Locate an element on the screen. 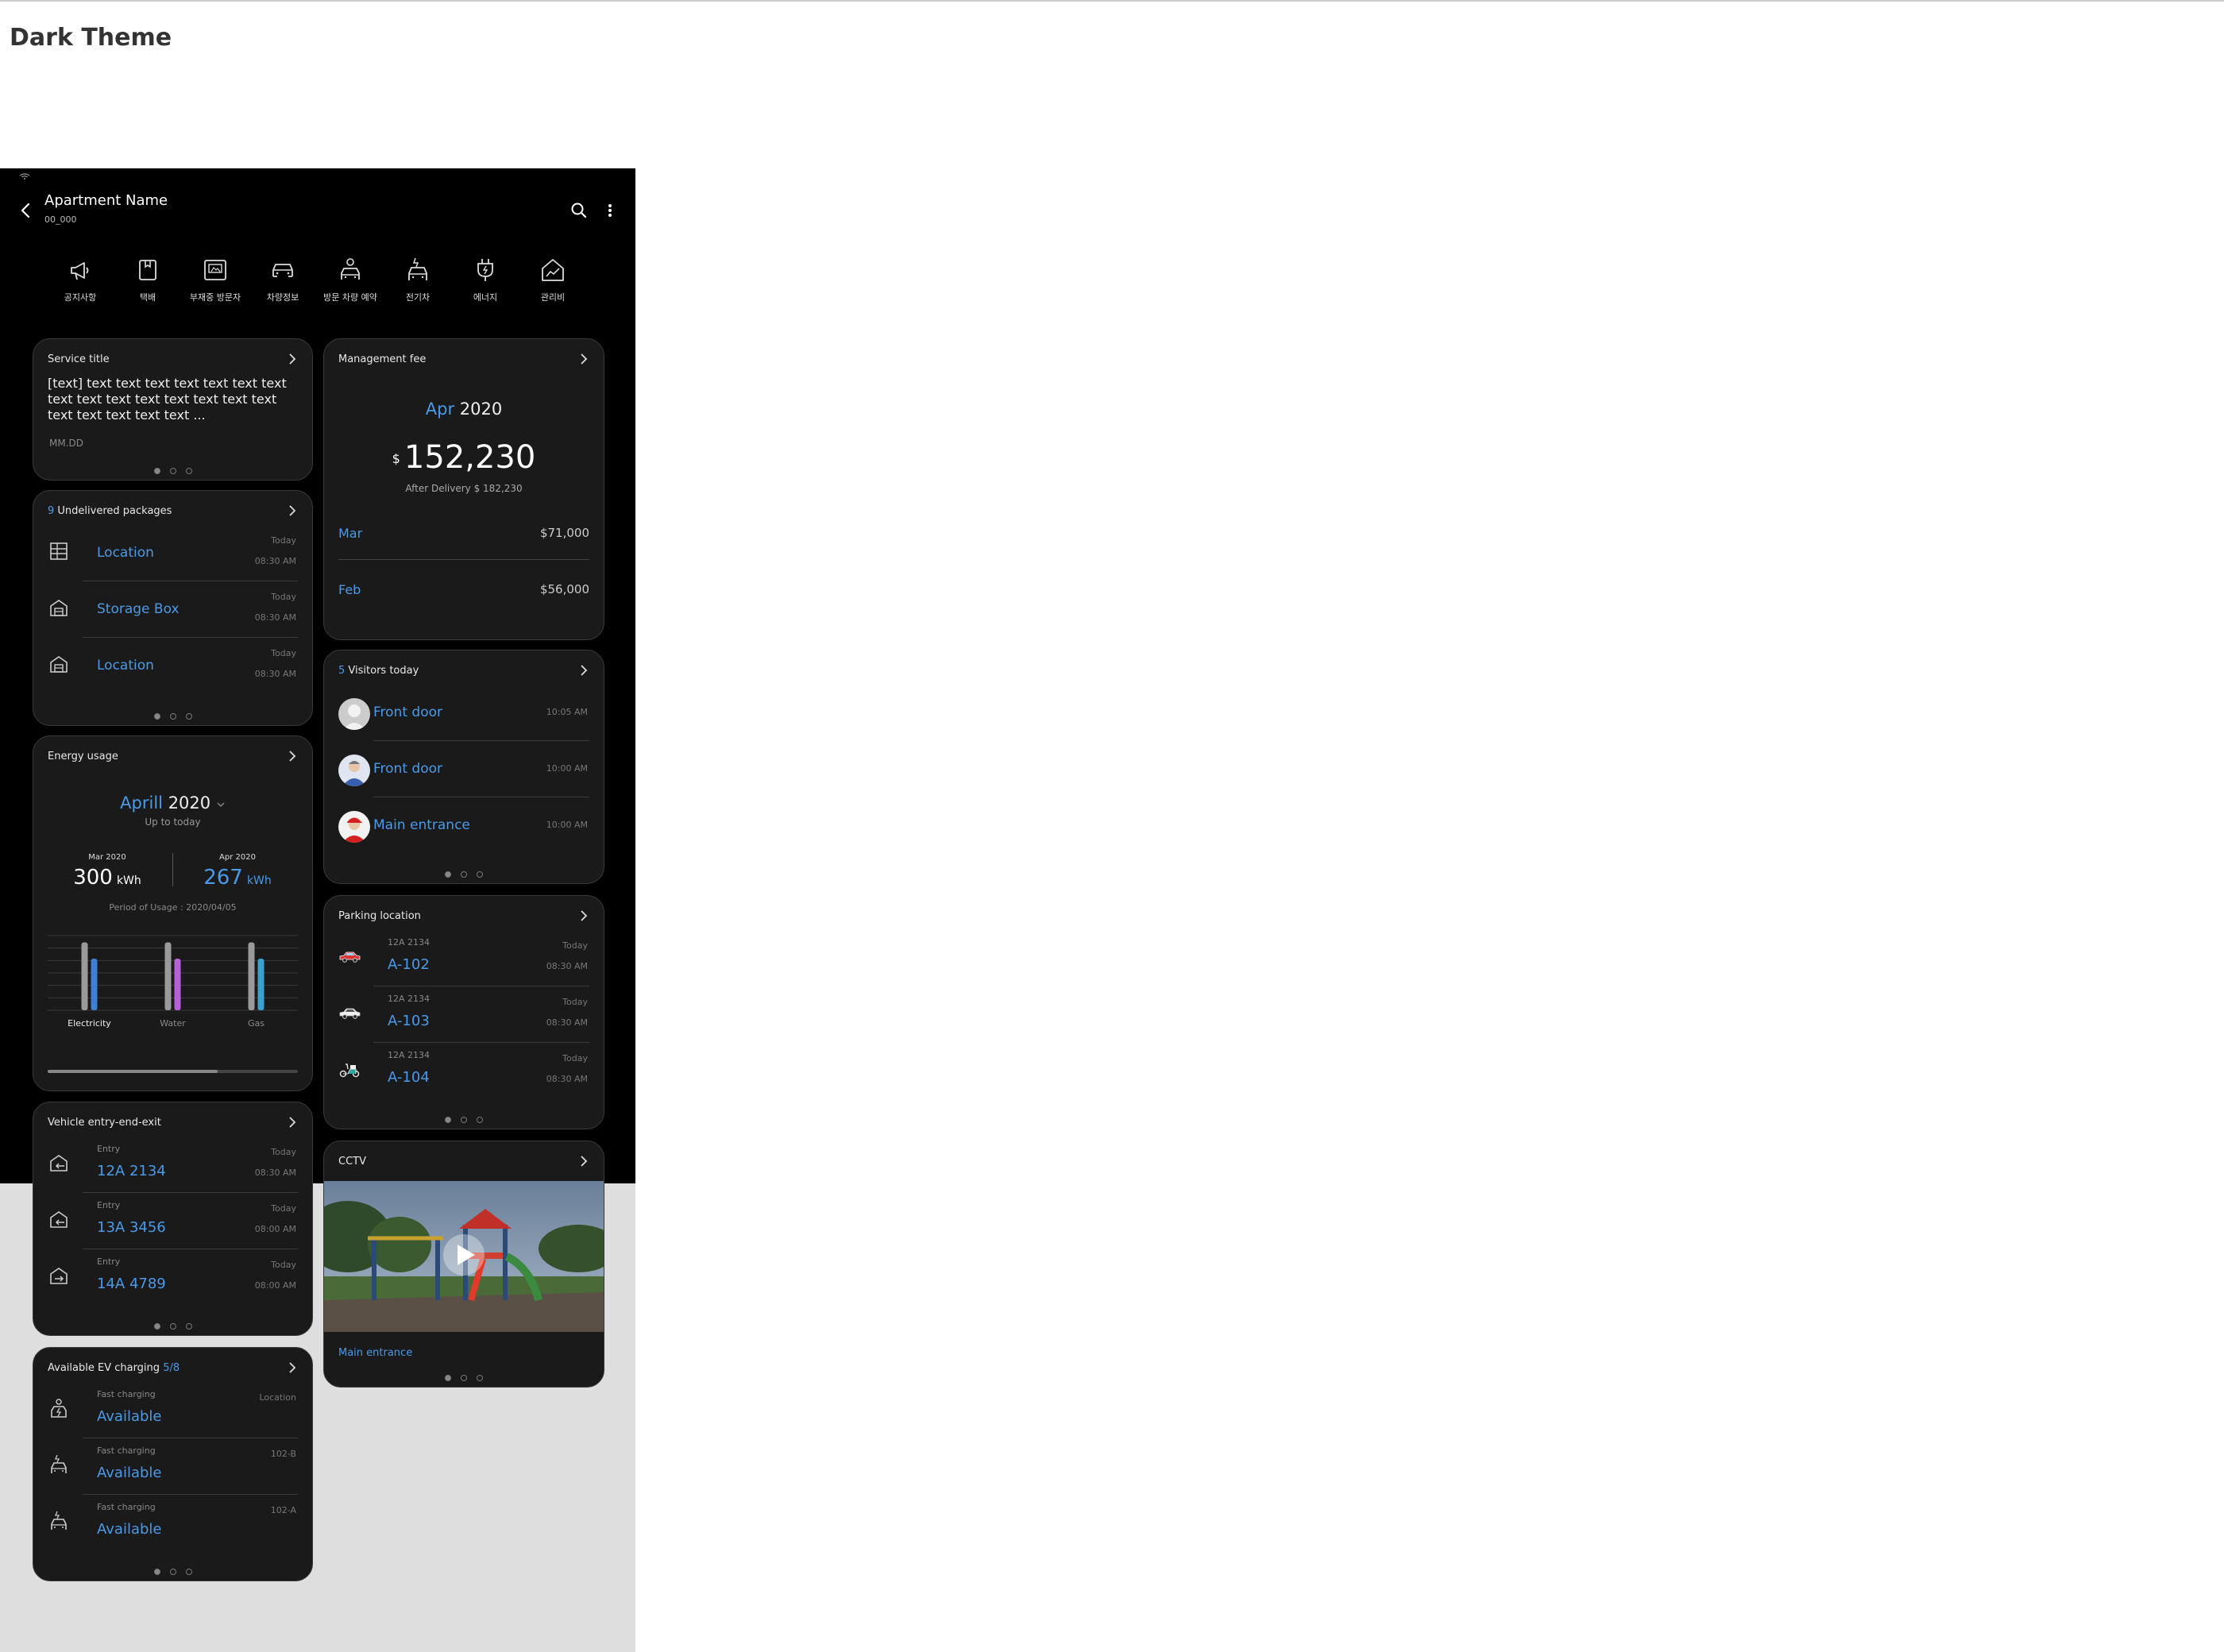  wifi-icon is located at coordinates (24, 176).